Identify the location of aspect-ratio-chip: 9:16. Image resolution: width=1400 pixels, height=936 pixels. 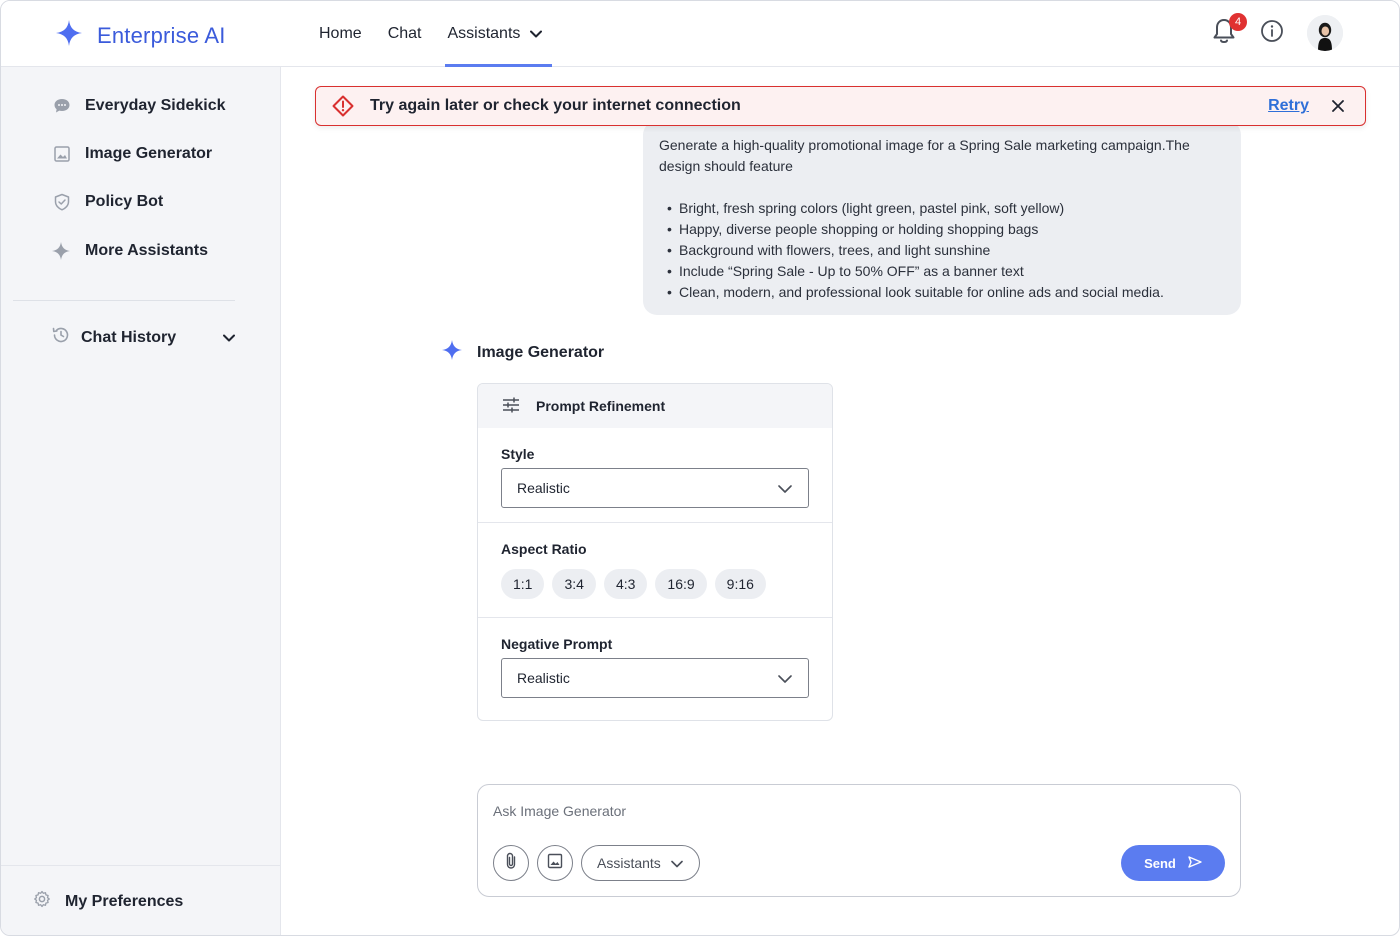
(740, 584).